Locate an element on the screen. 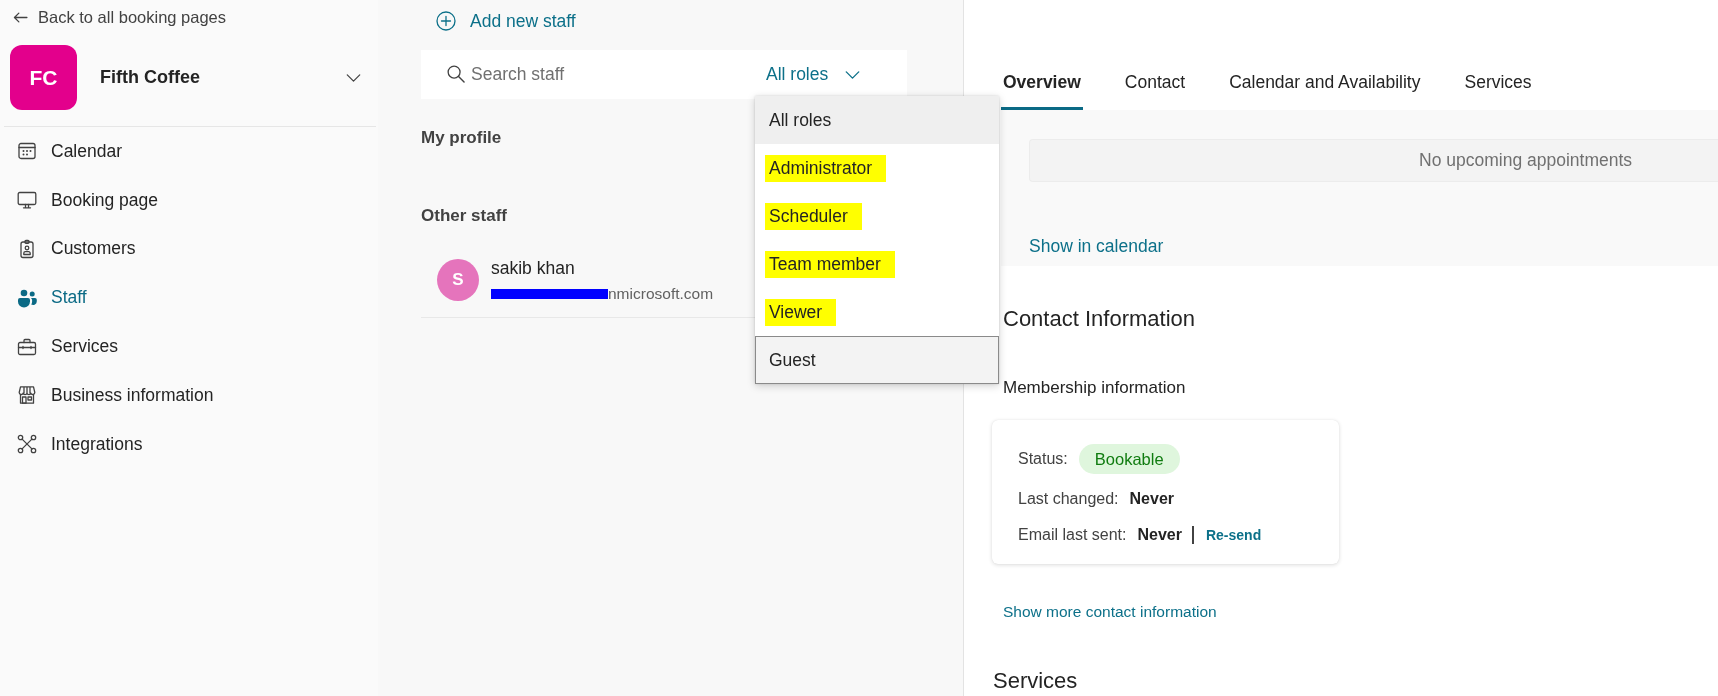 The width and height of the screenshot is (1718, 696). menu-item: Administrator is located at coordinates (877, 168).